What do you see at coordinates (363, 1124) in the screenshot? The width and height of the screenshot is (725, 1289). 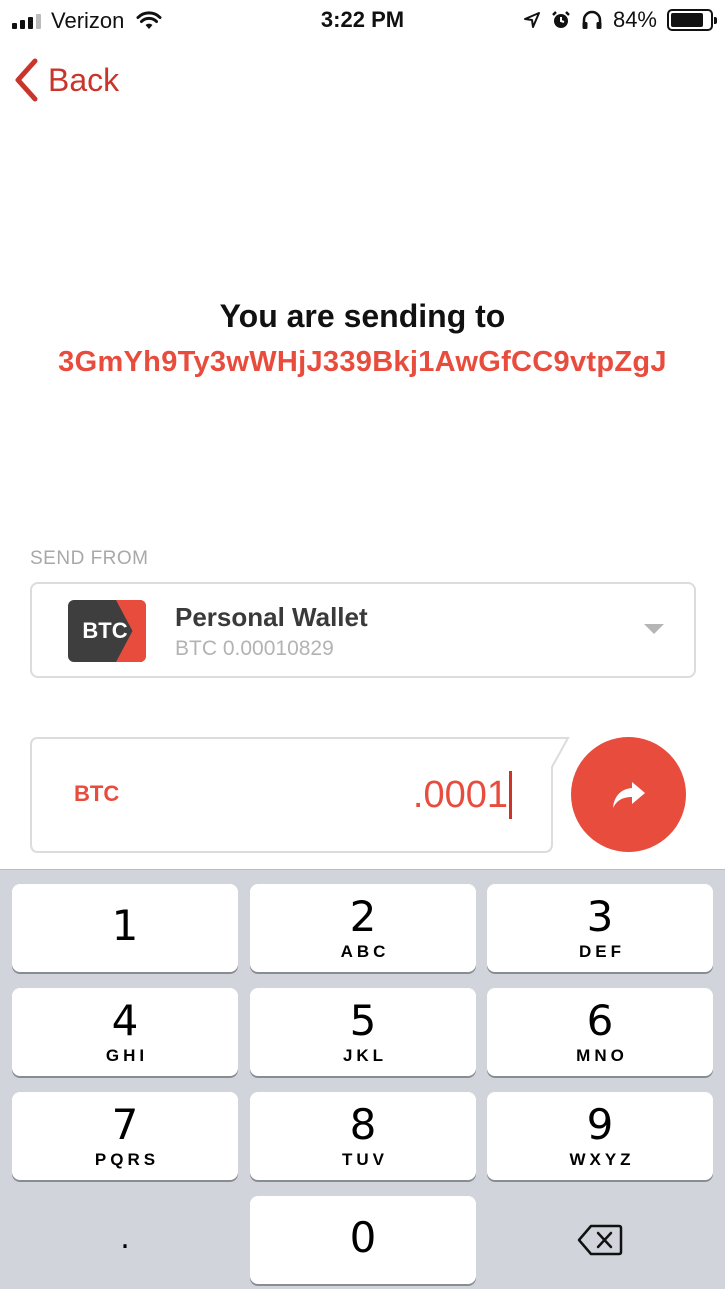 I see `key-digit: 8` at bounding box center [363, 1124].